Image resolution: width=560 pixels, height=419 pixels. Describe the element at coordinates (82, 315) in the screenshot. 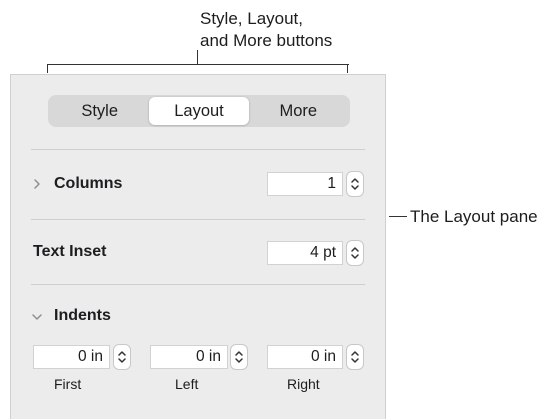

I see `indents-label: Indents` at that location.